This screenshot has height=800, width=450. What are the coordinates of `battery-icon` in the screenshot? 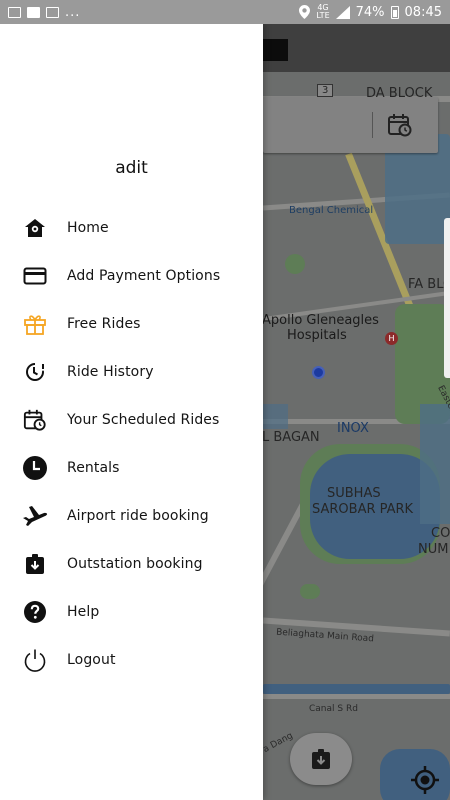 It's located at (394, 12).